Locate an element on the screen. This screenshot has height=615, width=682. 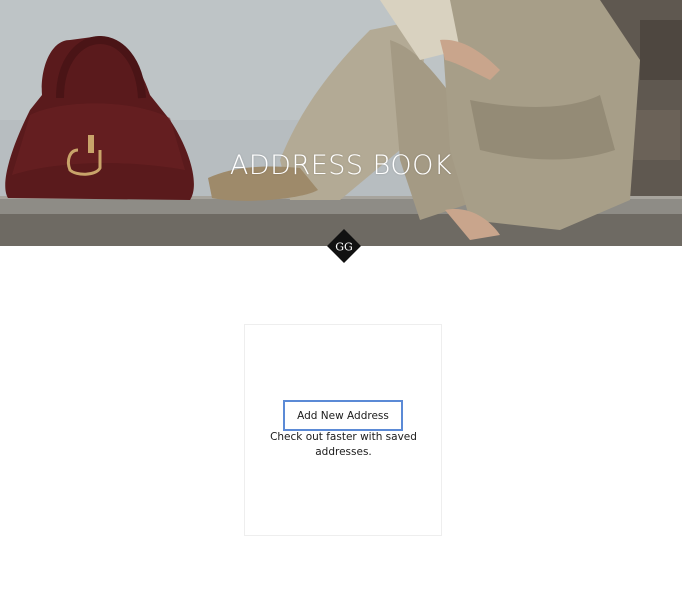
gg-monogram-icon: GG is located at coordinates (344, 246).